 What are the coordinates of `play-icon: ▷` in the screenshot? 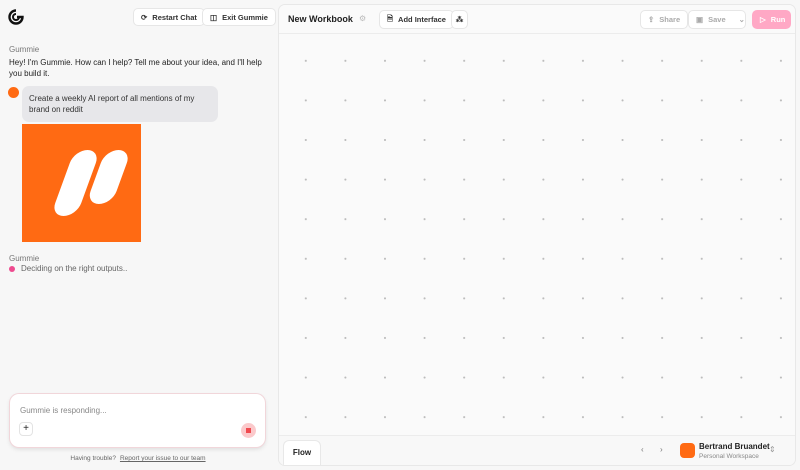 It's located at (763, 19).